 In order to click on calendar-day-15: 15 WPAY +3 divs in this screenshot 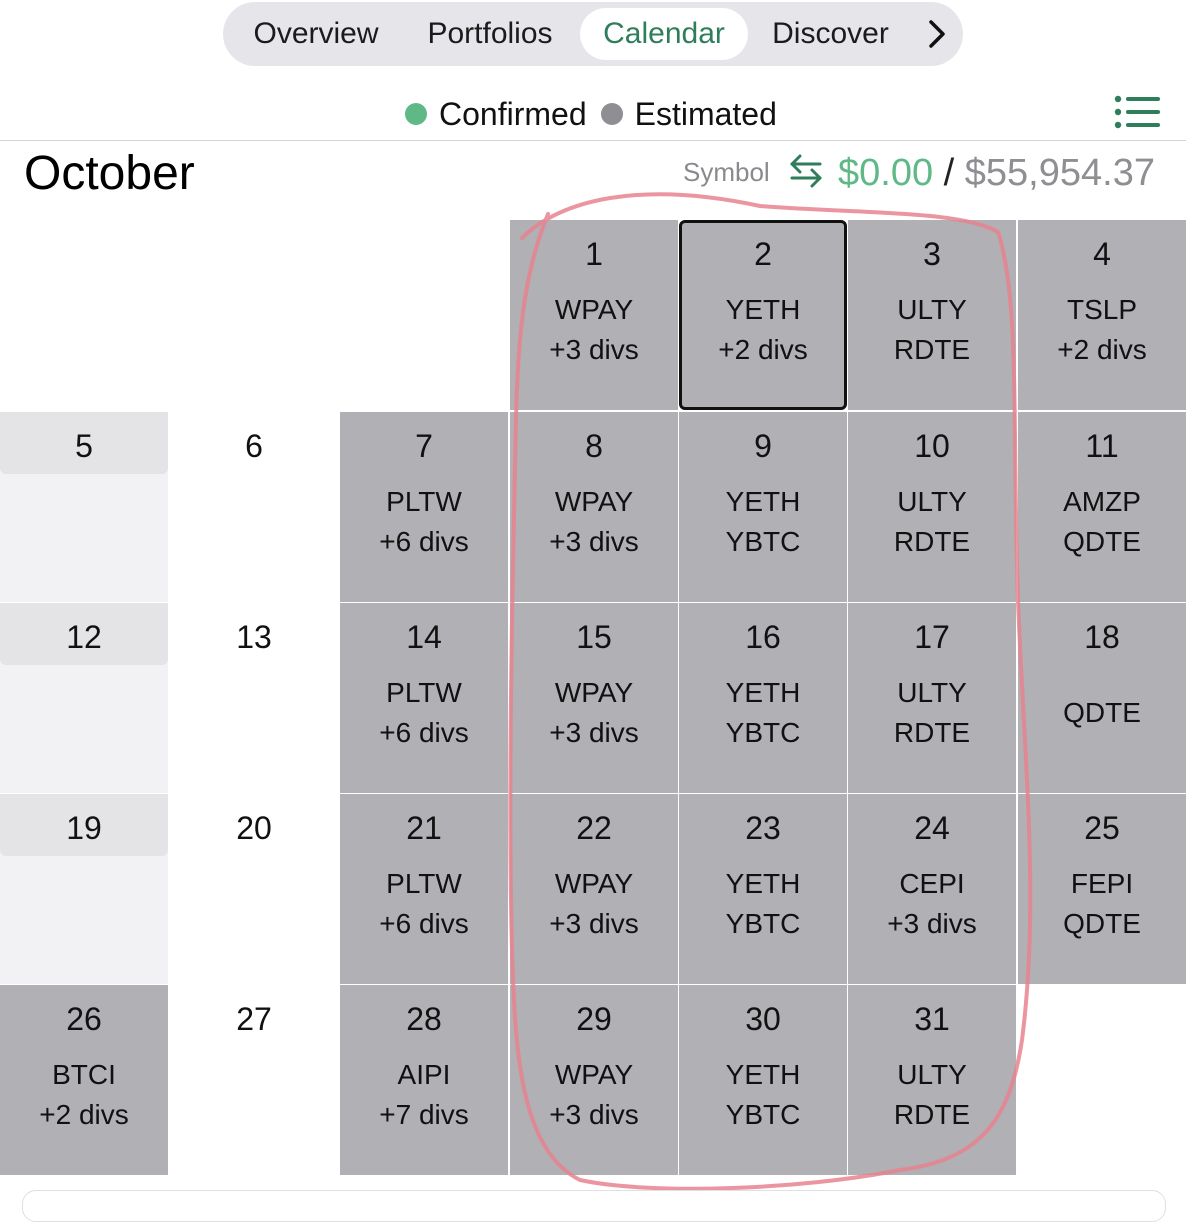, I will do `click(594, 698)`.